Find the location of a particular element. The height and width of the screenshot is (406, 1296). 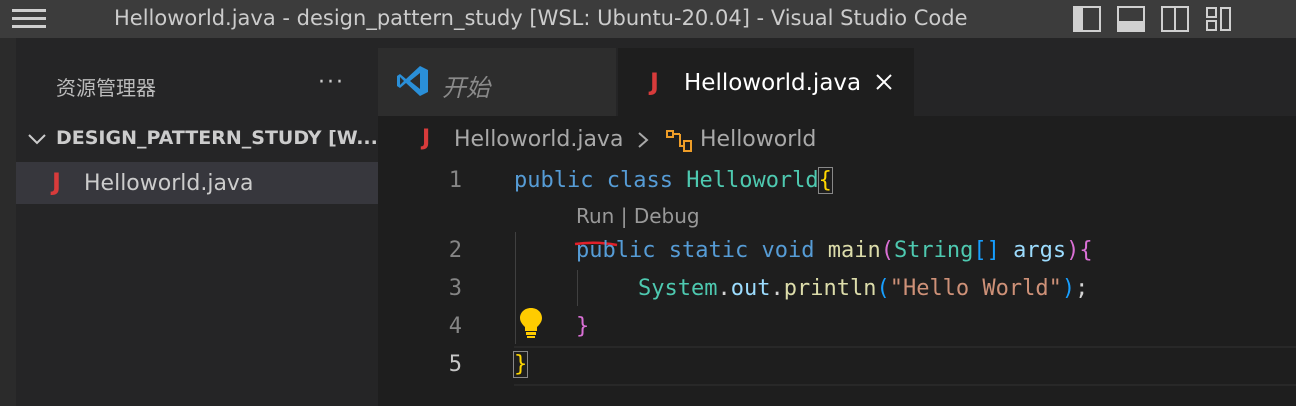

menu-icon is located at coordinates (29, 19).